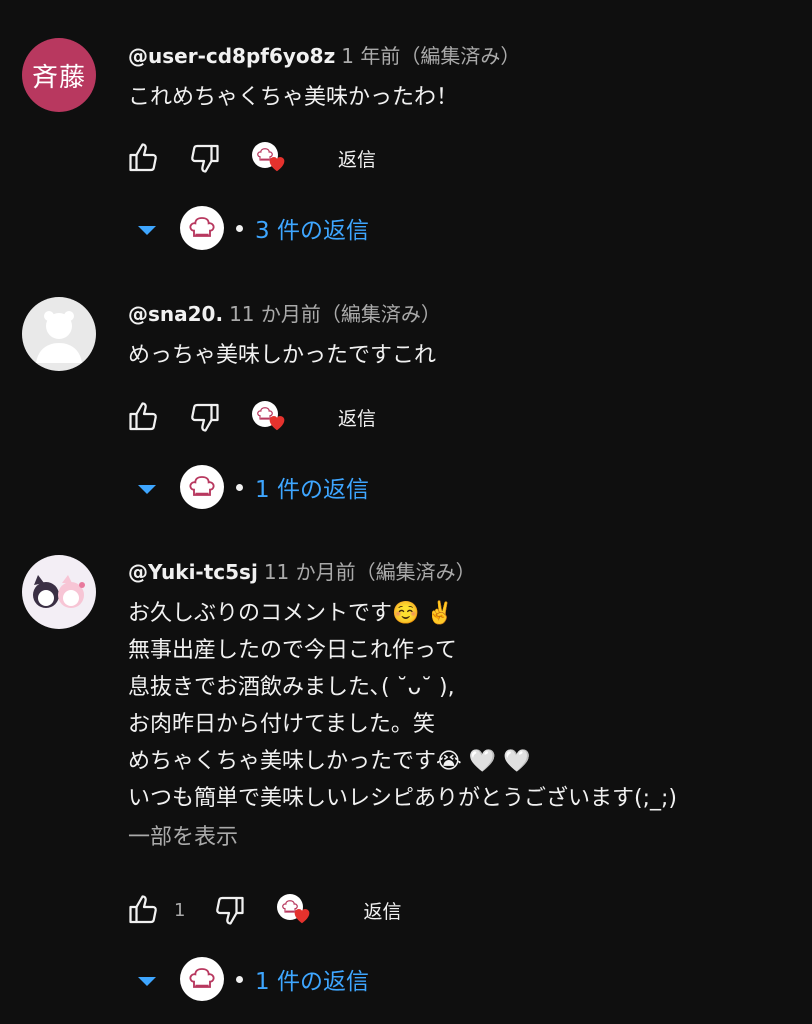 This screenshot has height=1024, width=812. I want to click on comment-header: @user-cd8pf6yo8z 1 年前（編集済み）, so click(460, 56).